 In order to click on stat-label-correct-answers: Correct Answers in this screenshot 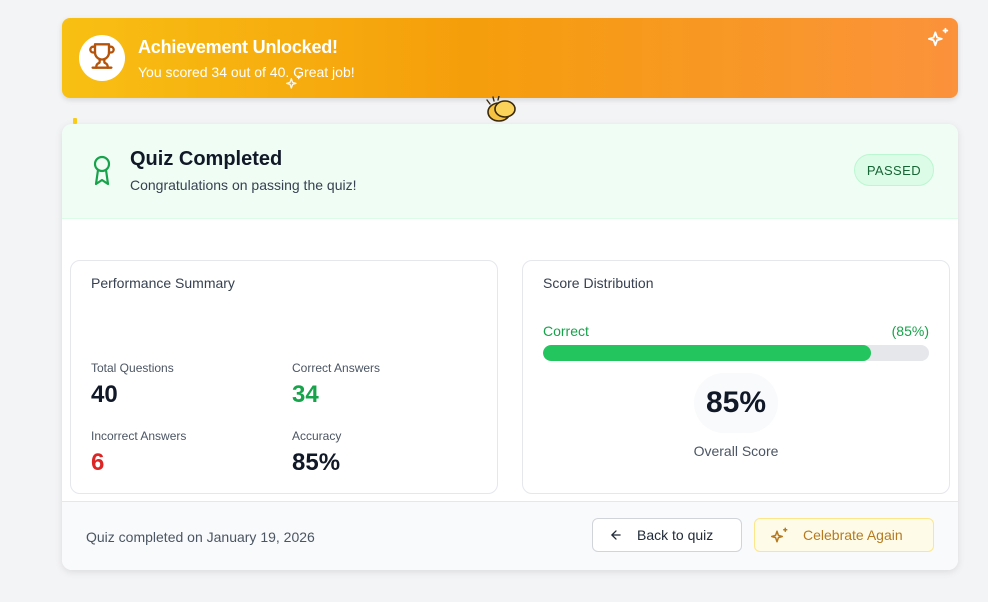, I will do `click(336, 368)`.